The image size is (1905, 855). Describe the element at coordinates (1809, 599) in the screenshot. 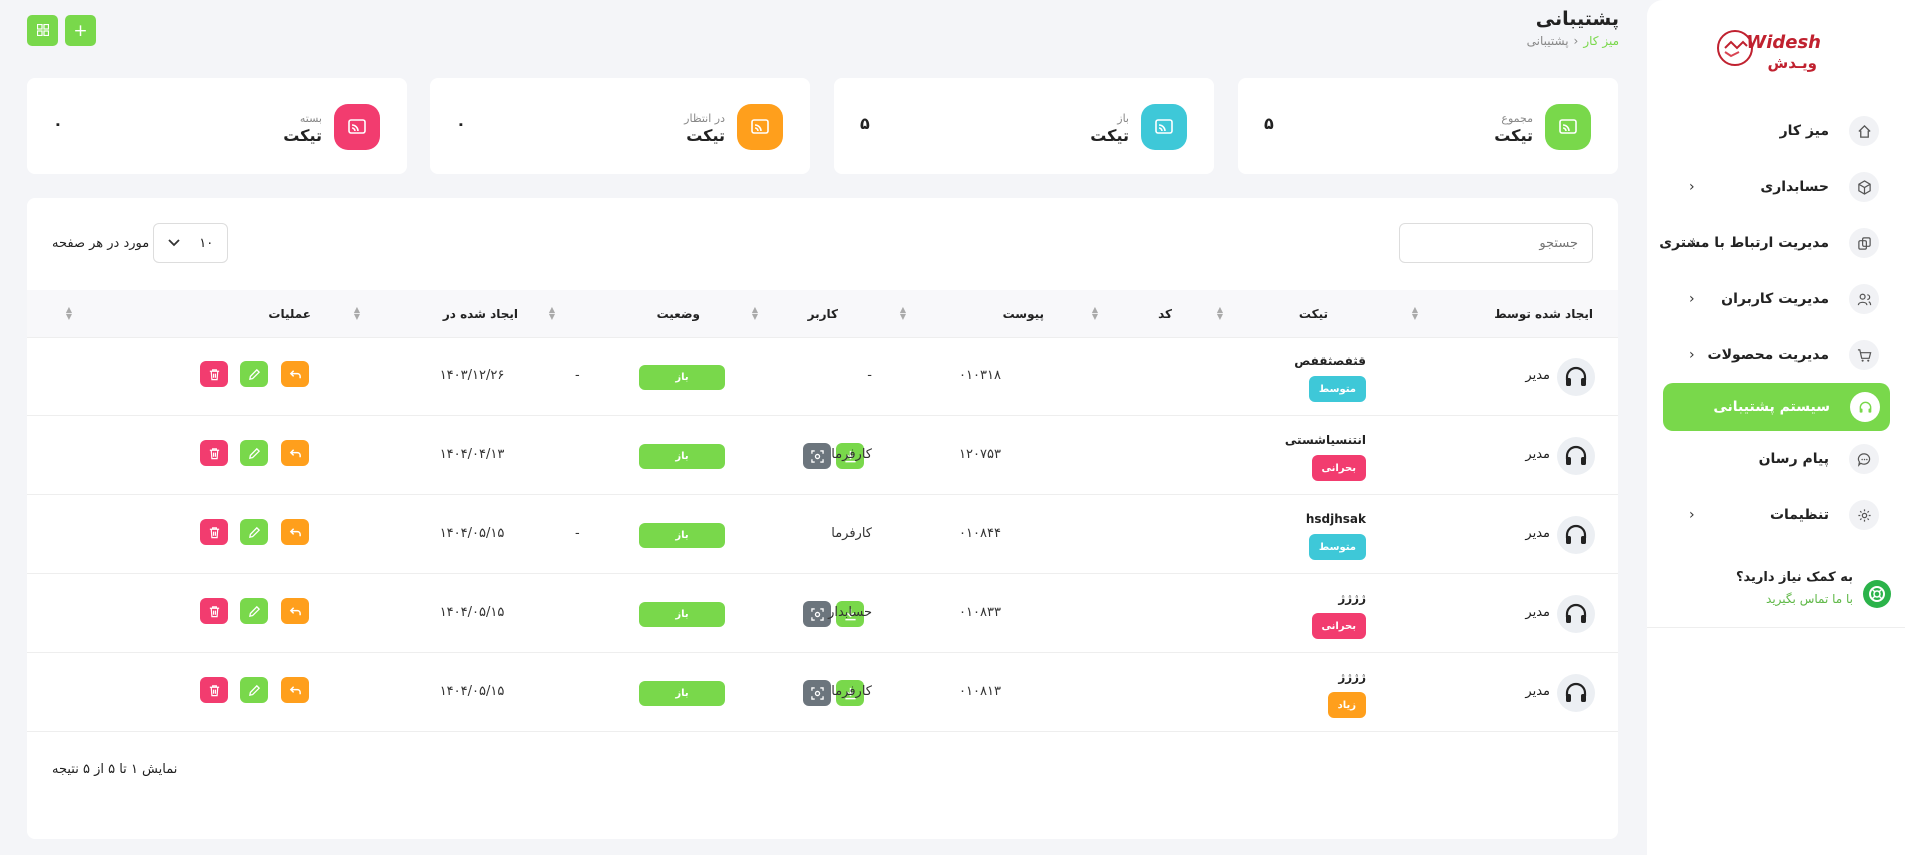

I see `contact-us-link: با ما تماس بگیرید` at that location.